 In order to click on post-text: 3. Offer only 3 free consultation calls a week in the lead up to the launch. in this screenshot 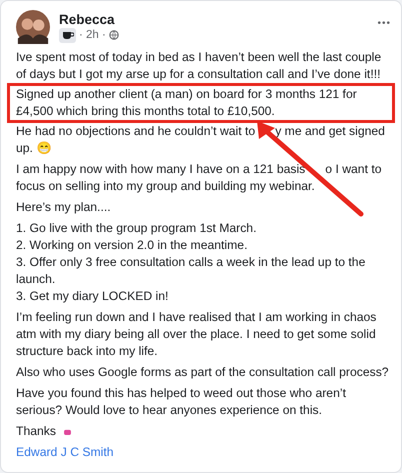, I will do `click(191, 271)`.